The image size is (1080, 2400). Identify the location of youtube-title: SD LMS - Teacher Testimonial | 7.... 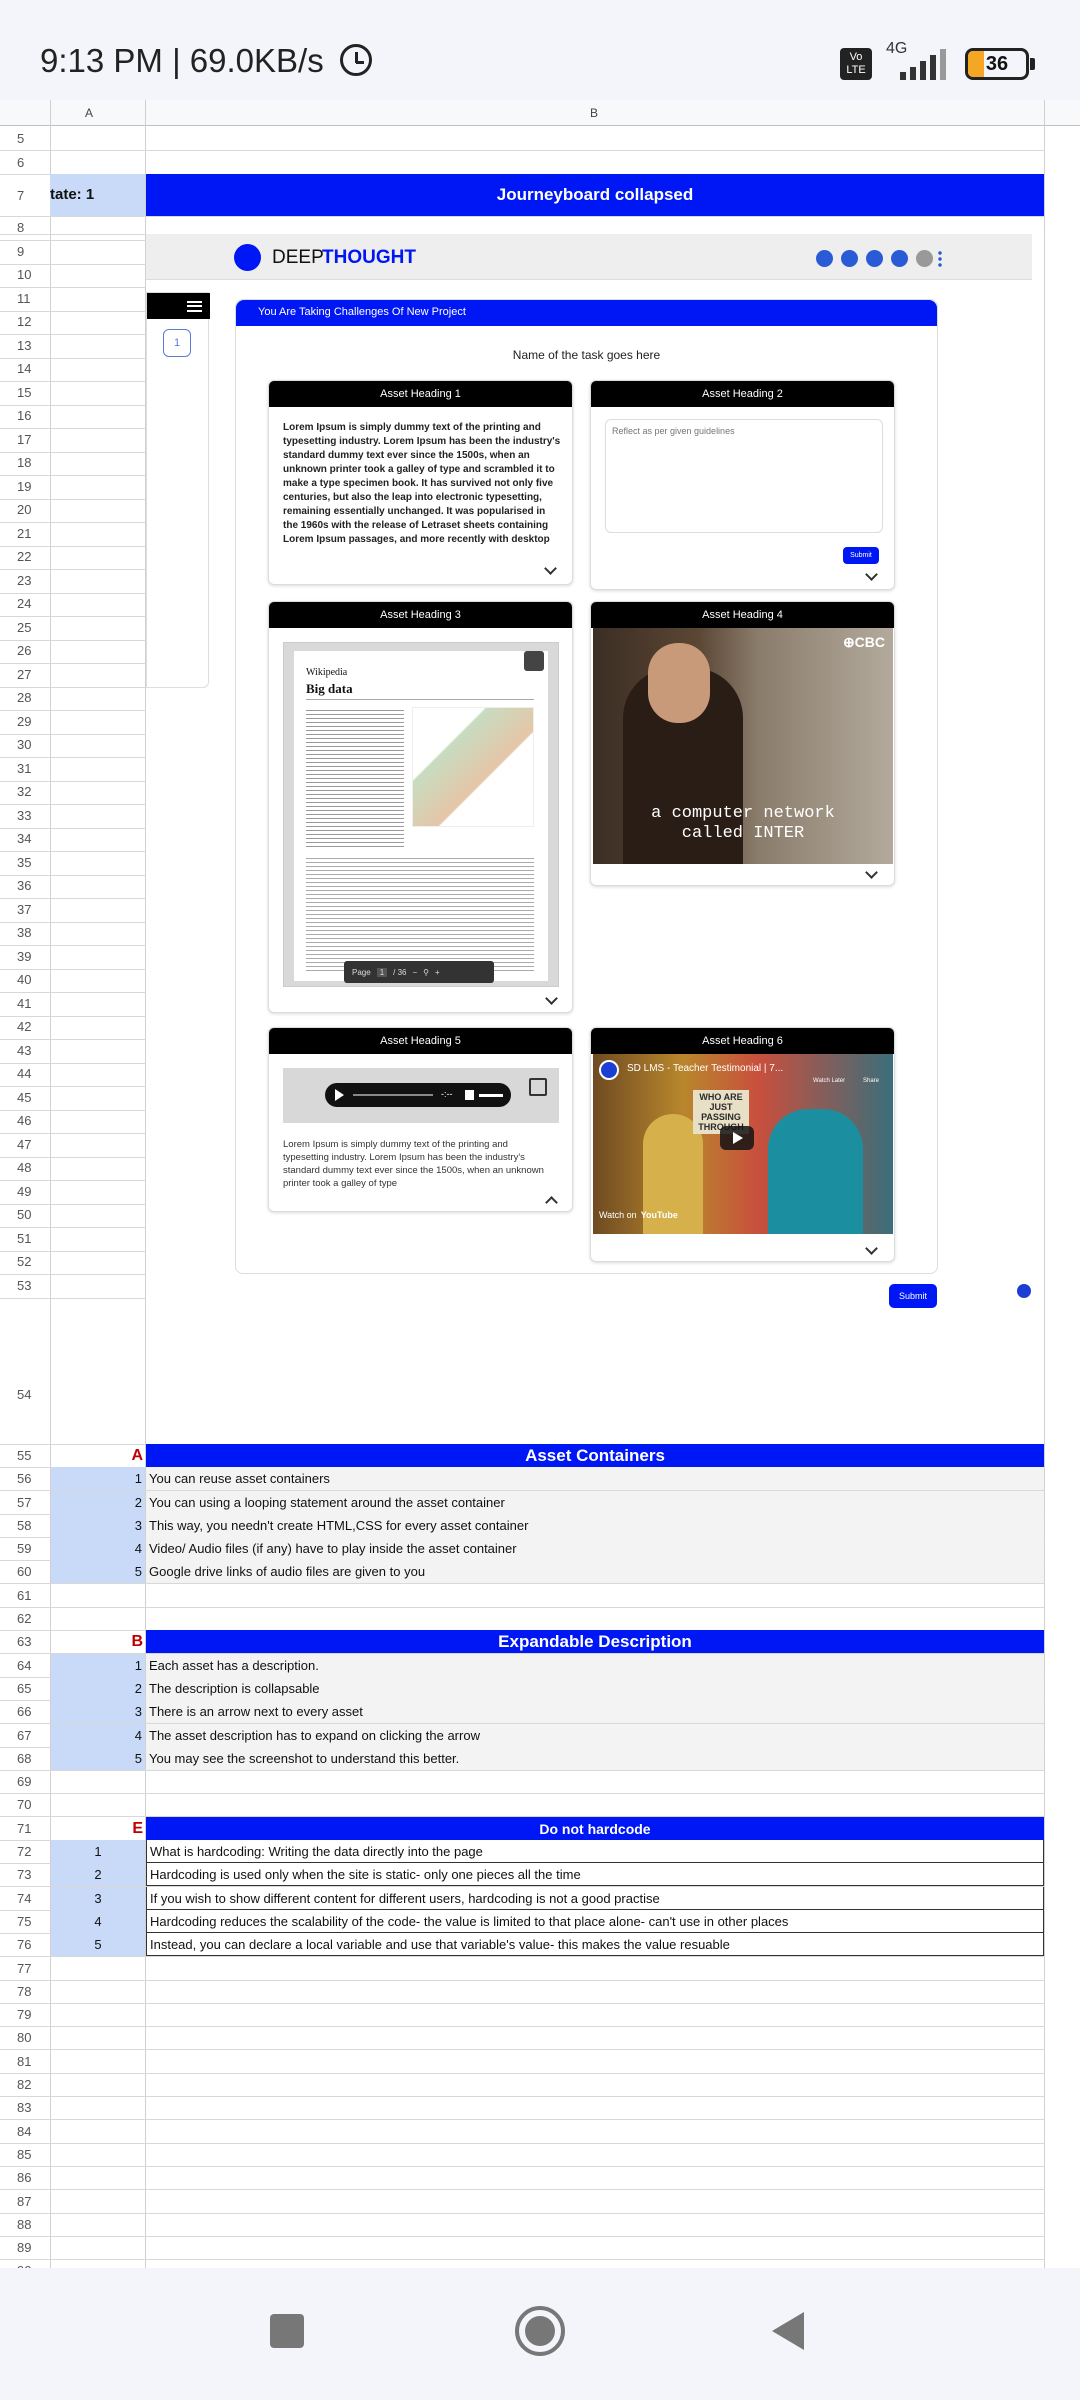
(705, 1068).